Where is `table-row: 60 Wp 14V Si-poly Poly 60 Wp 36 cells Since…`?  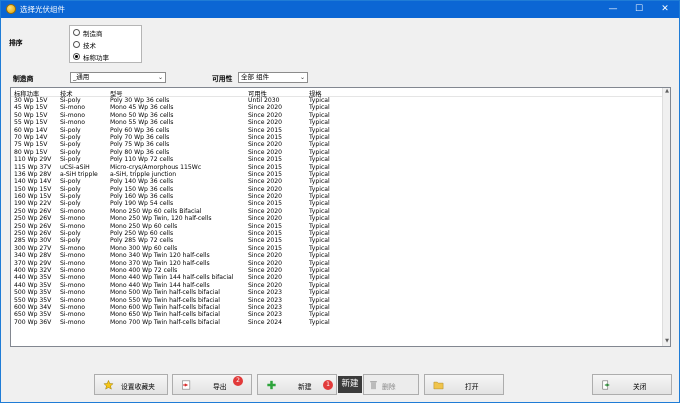 table-row: 60 Wp 14V Si-poly Poly 60 Wp 36 cells Since… is located at coordinates (340, 130).